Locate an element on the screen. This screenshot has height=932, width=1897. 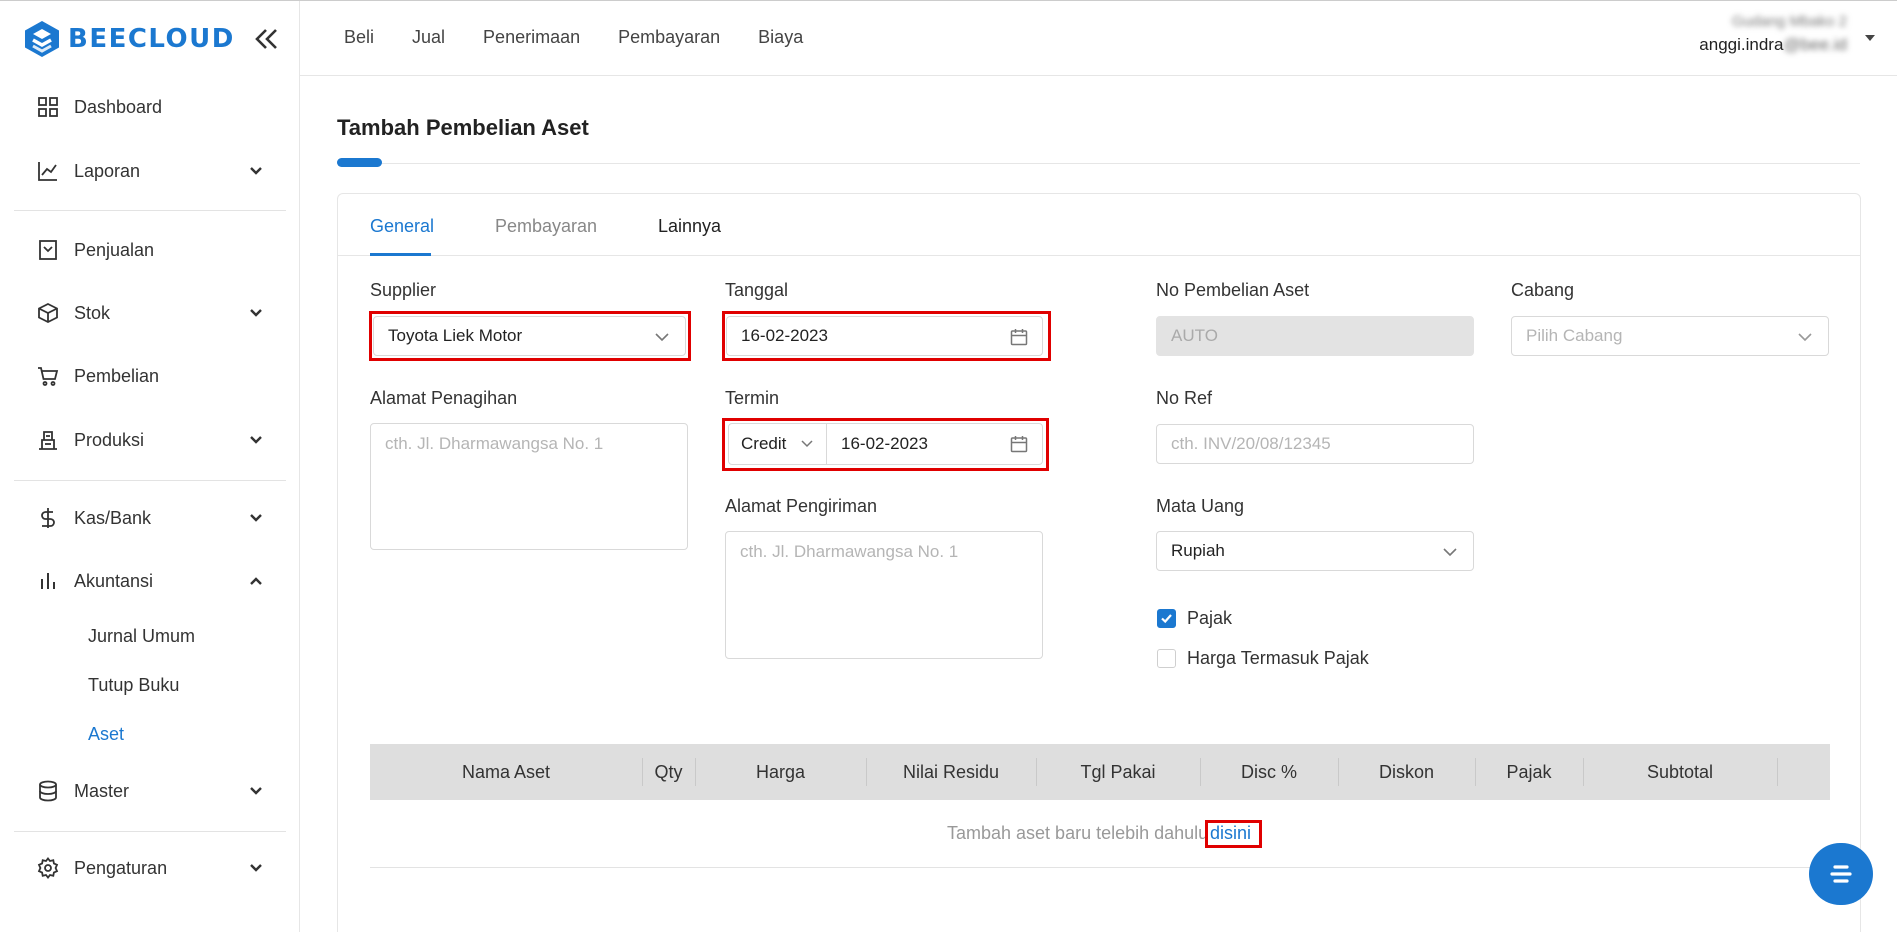
title-accent-bar is located at coordinates (359, 162).